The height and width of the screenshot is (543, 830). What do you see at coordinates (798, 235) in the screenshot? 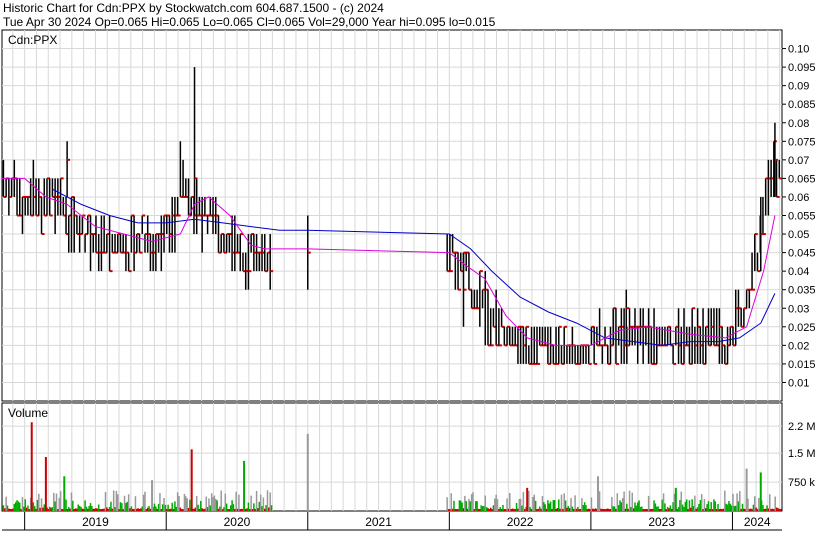
I see `price-y-tick-label: 0.05` at bounding box center [798, 235].